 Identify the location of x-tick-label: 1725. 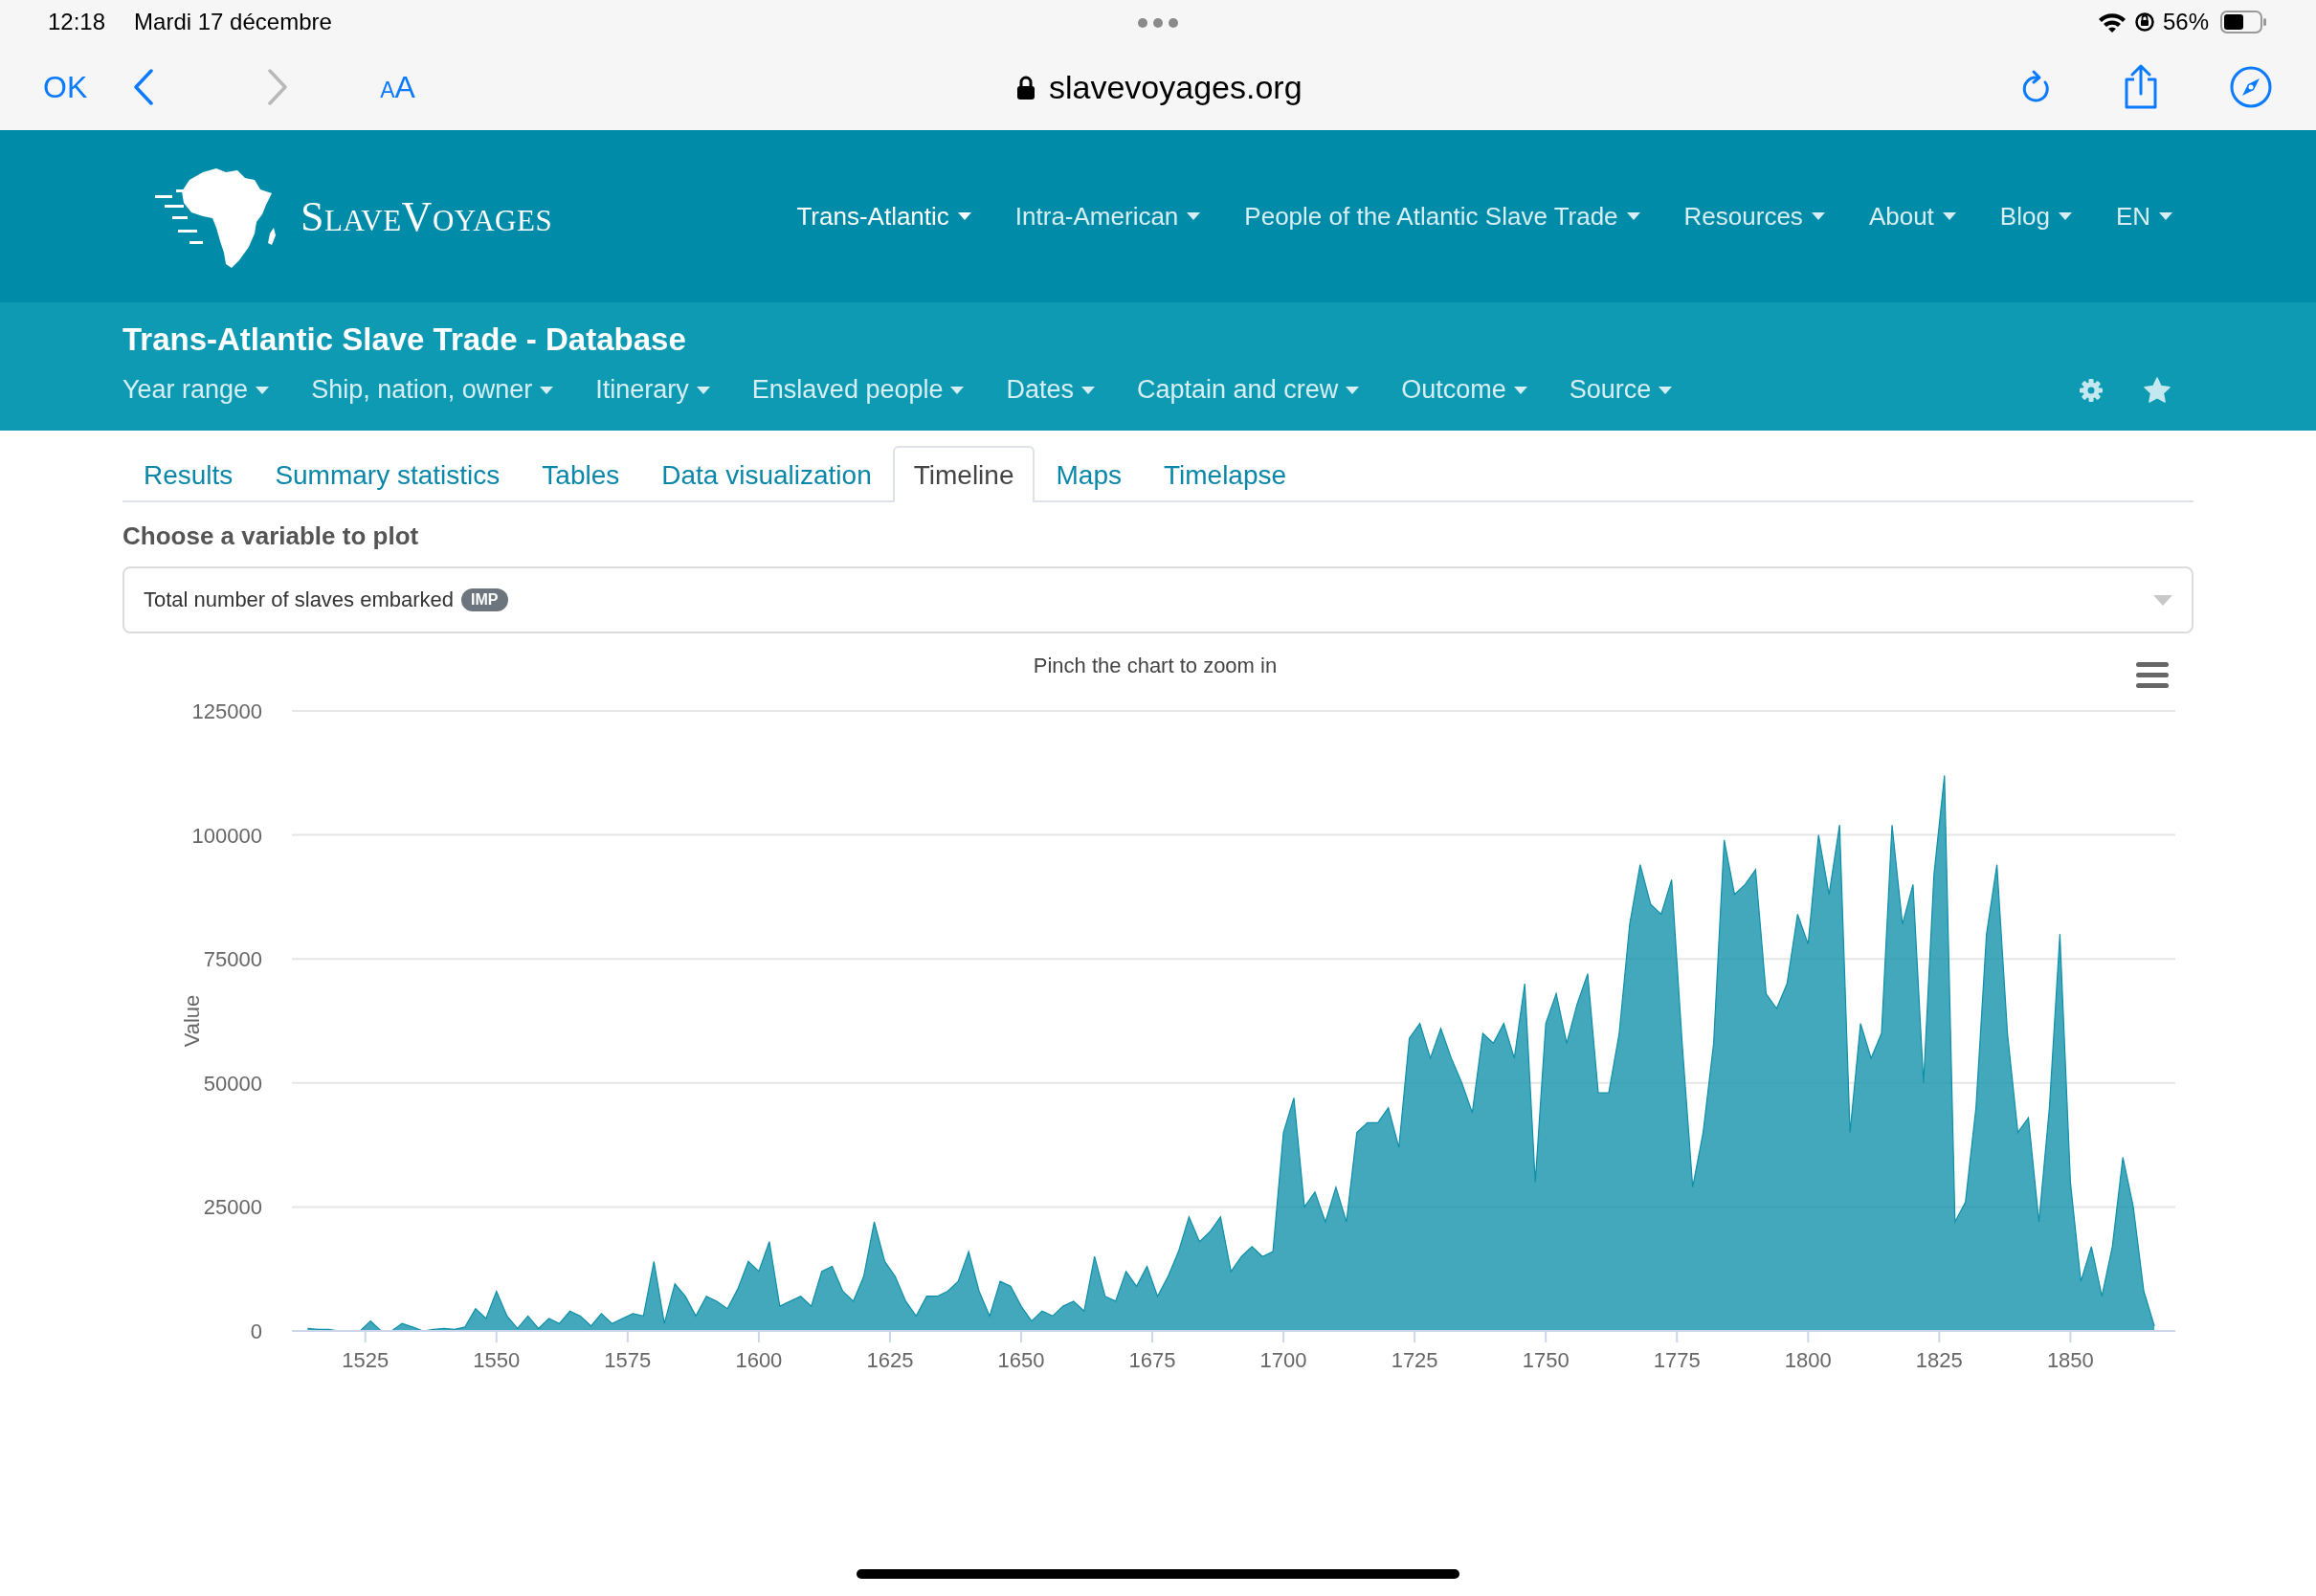
(1414, 1360).